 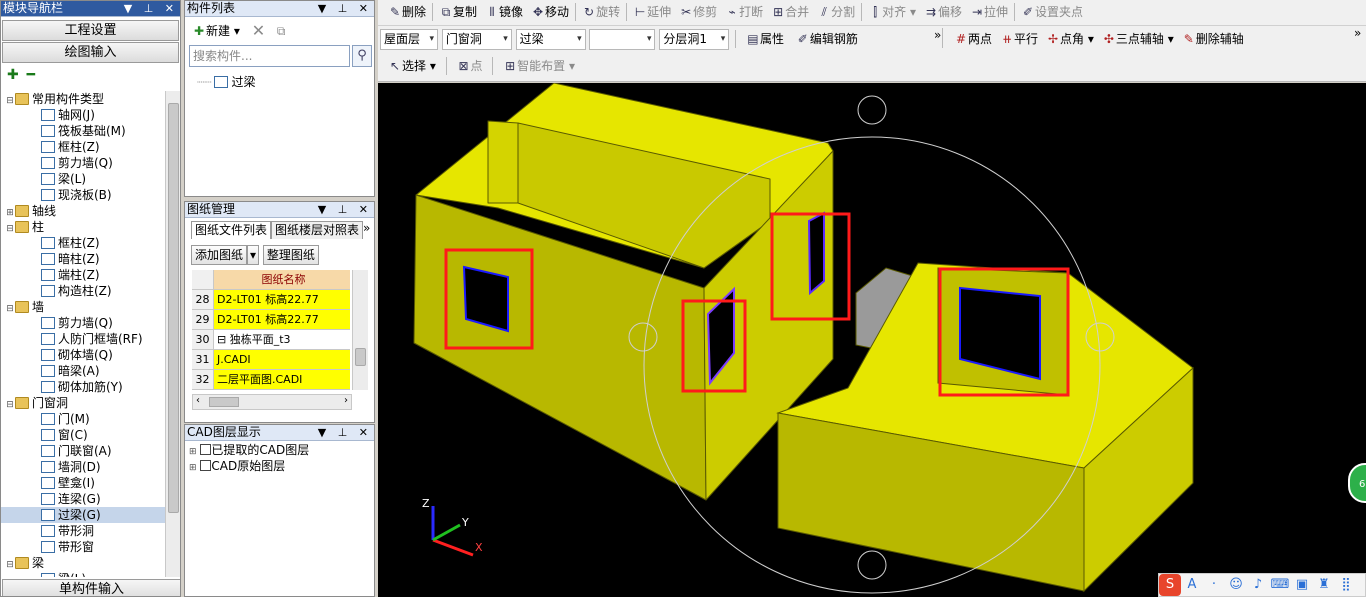 I want to click on tree-item: 暗柱(Z), so click(x=83, y=259).